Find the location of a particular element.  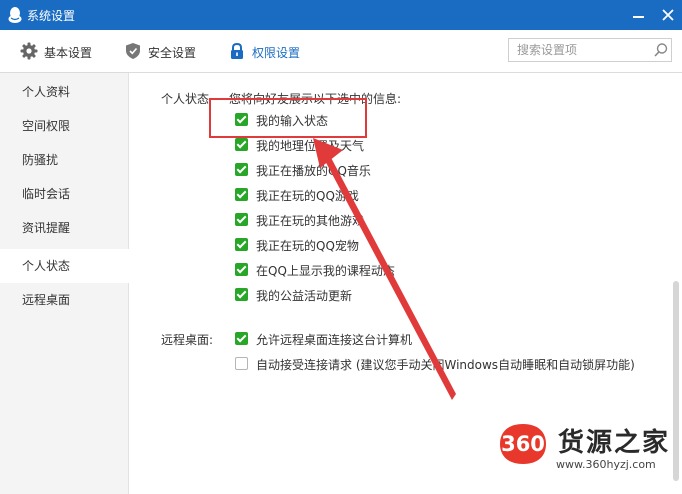

option-label: 我正在玩的QQ游戏 is located at coordinates (307, 196).